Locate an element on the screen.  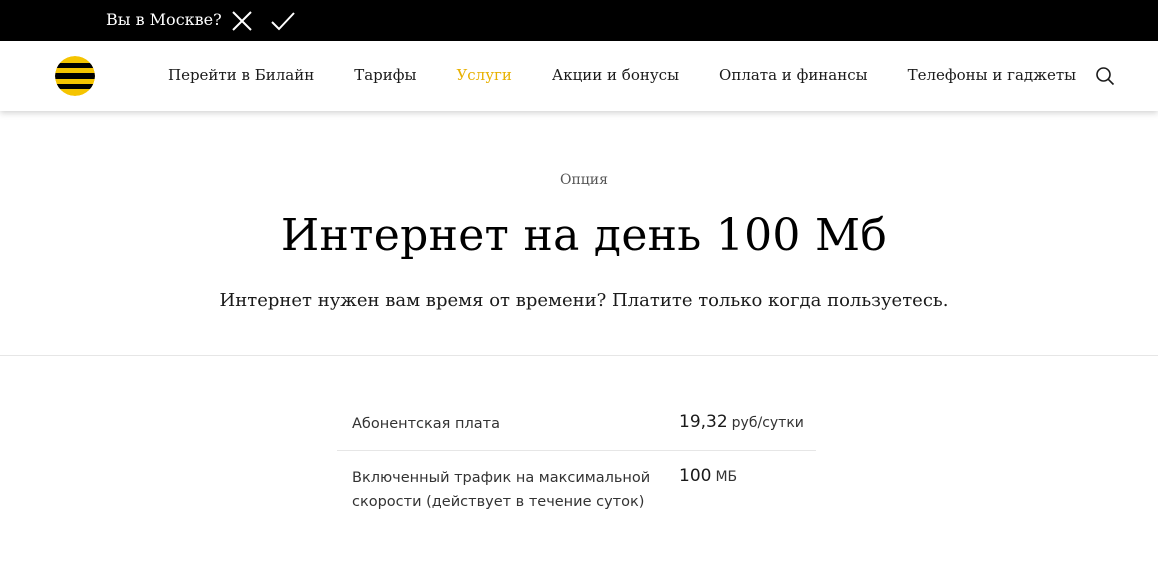
beeline-logo is located at coordinates (75, 76).